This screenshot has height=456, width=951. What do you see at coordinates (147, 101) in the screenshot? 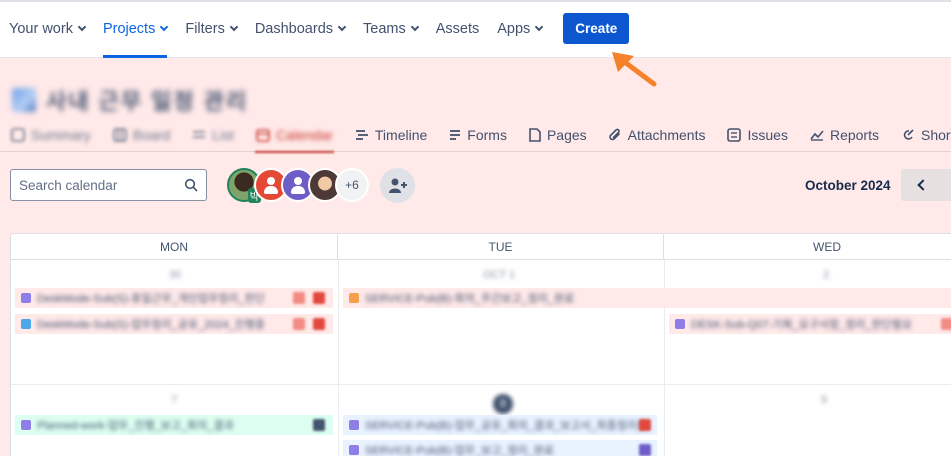
I see `project-title: 사내 근무 일정 관리` at bounding box center [147, 101].